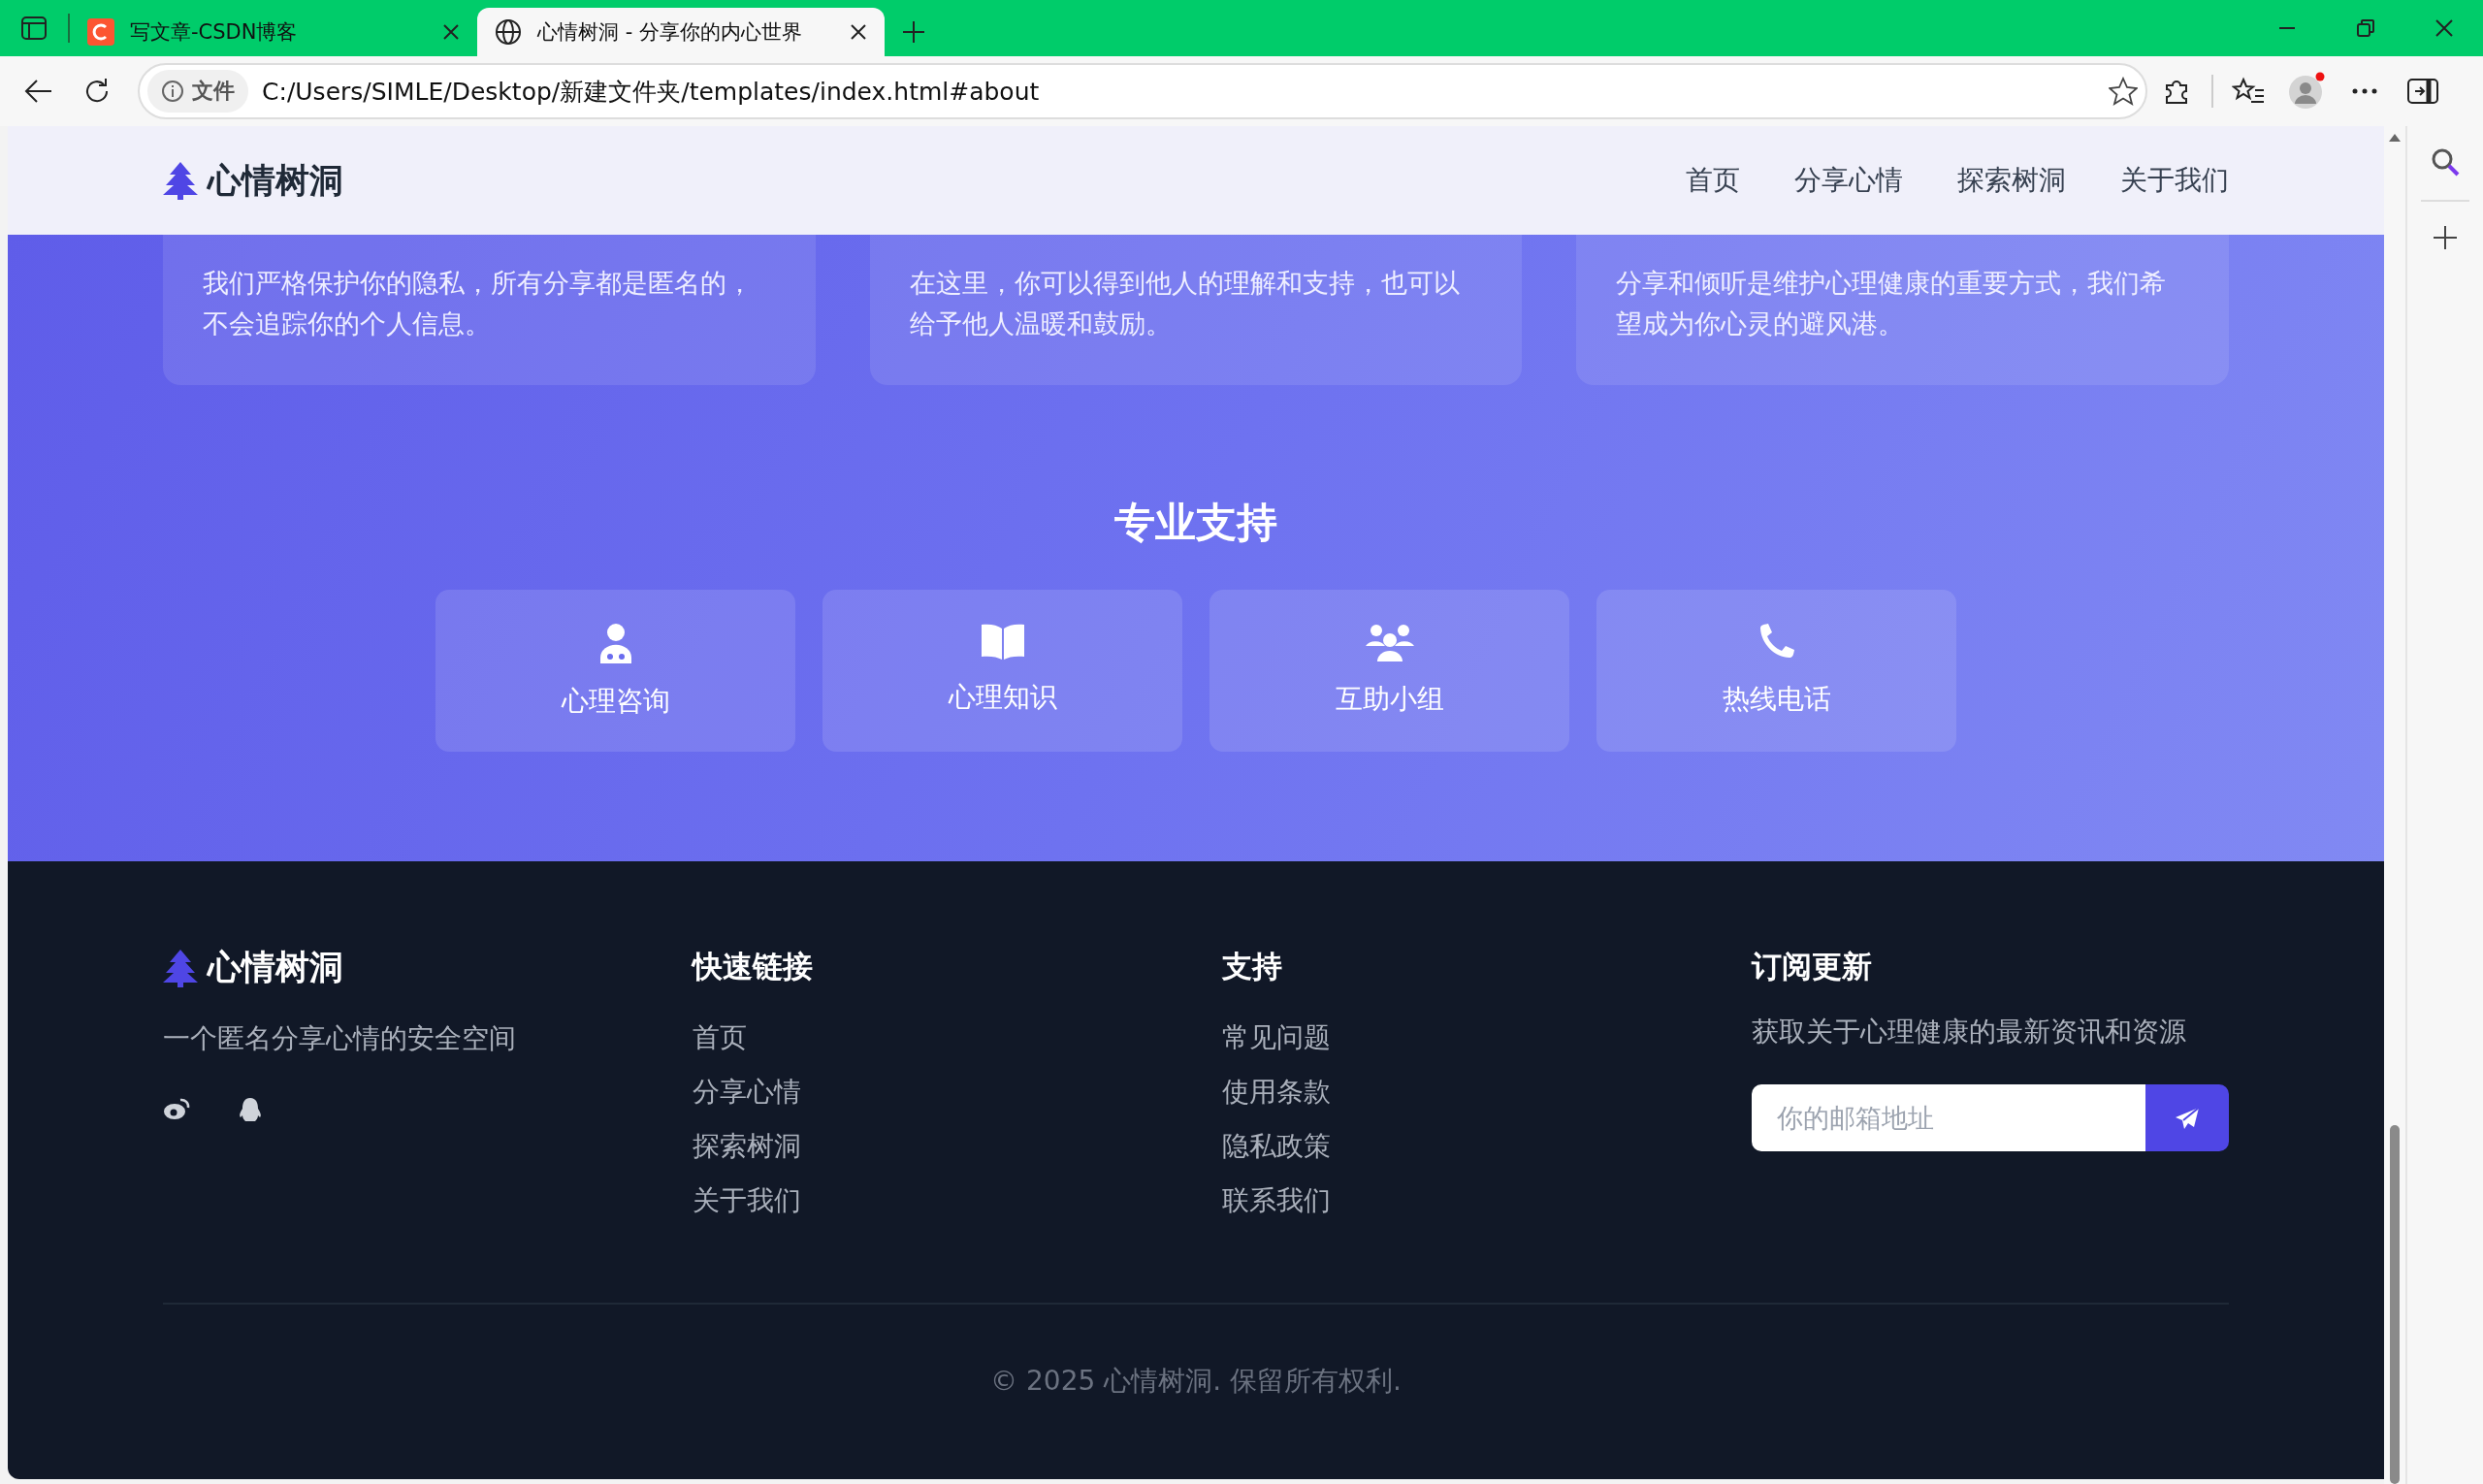  Describe the element at coordinates (39, 91) in the screenshot. I see `back-icon` at that location.